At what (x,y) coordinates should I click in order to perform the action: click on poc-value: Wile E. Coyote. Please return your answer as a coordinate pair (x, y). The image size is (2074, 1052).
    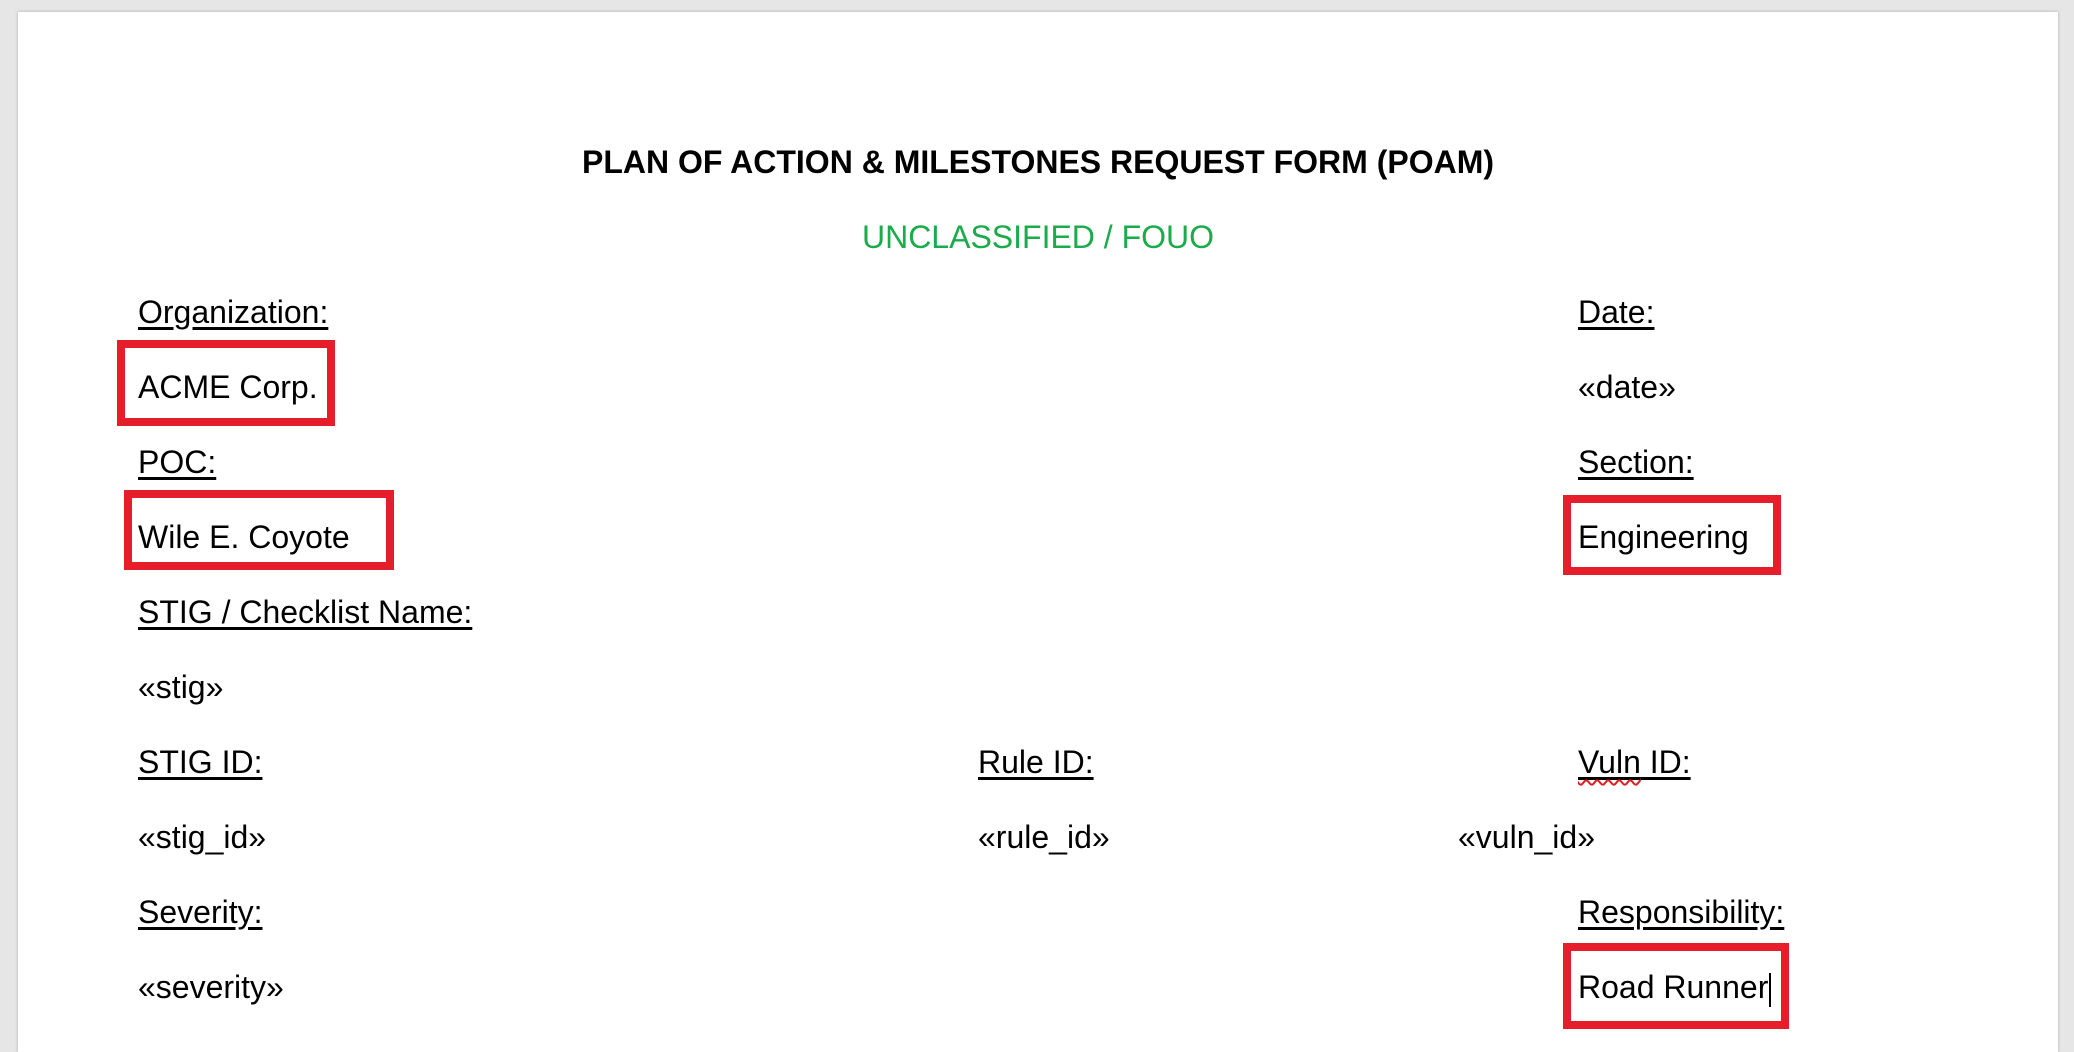
    Looking at the image, I should click on (244, 537).